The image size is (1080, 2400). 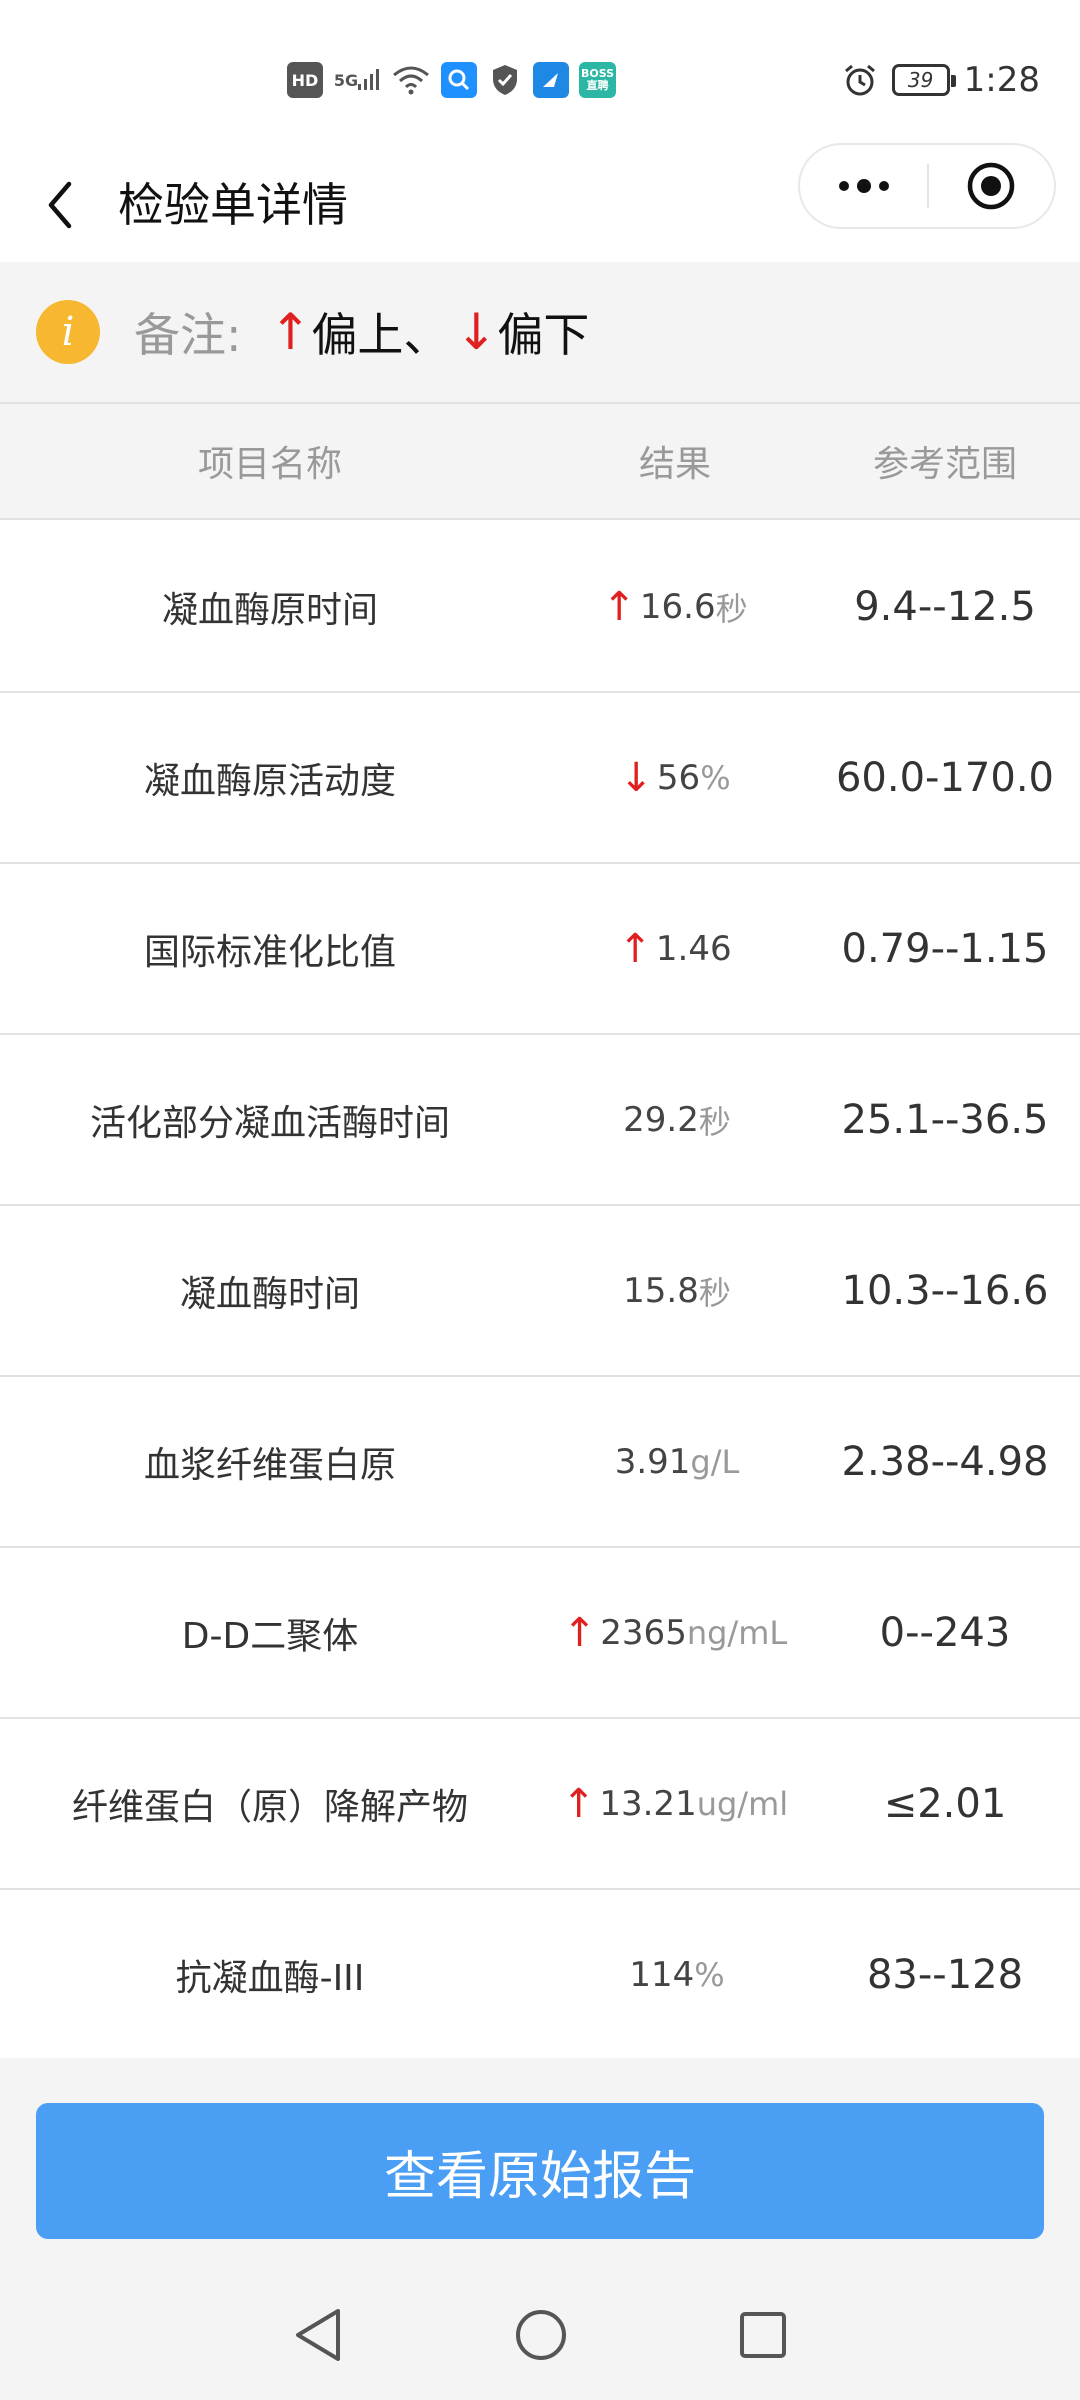 What do you see at coordinates (270, 1978) in the screenshot?
I see `test-name: 抗凝血酶-III` at bounding box center [270, 1978].